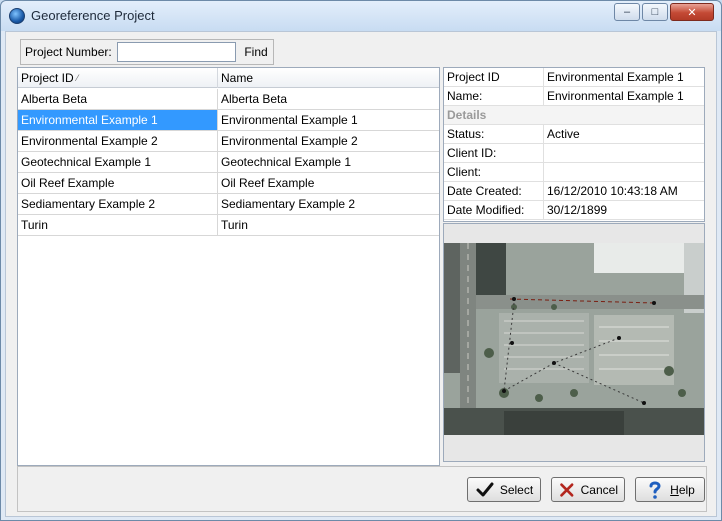 The image size is (722, 521). Describe the element at coordinates (494, 172) in the screenshot. I see `detail-label: Client:` at that location.